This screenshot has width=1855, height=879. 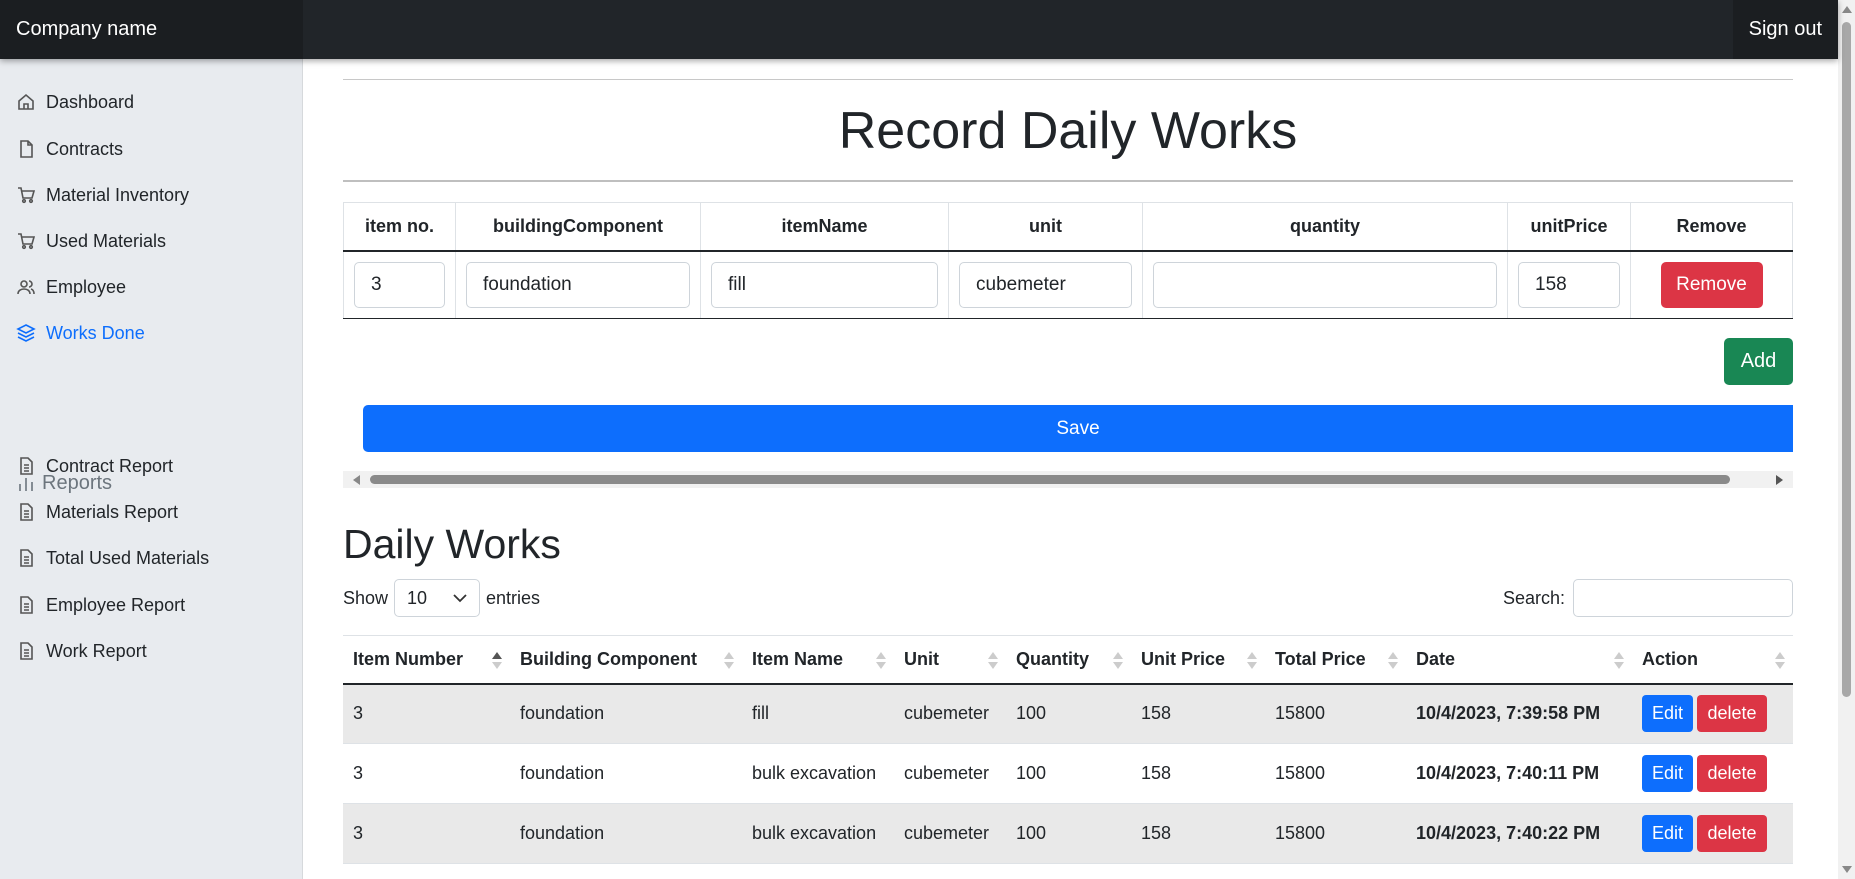 I want to click on sidebar-item-contracts: Contracts, so click(x=69, y=149).